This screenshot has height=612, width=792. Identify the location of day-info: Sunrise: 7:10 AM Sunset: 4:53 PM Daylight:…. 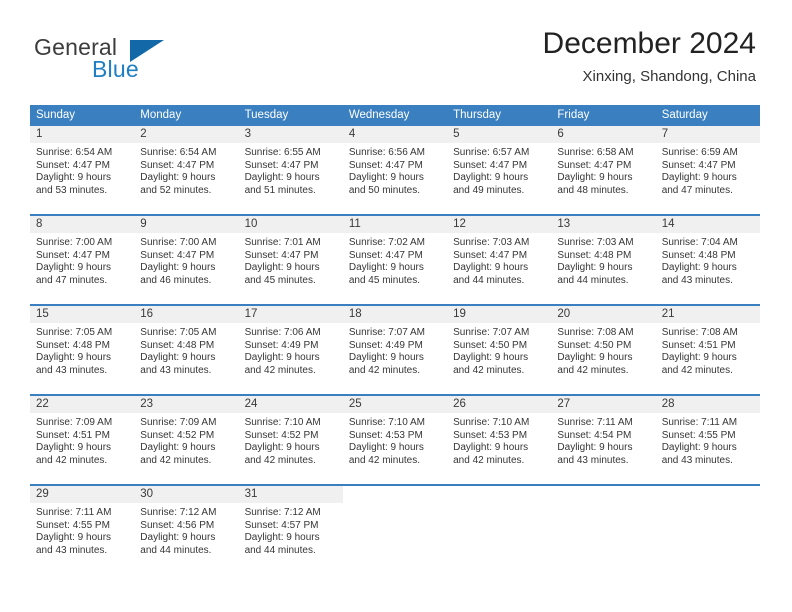
(395, 440).